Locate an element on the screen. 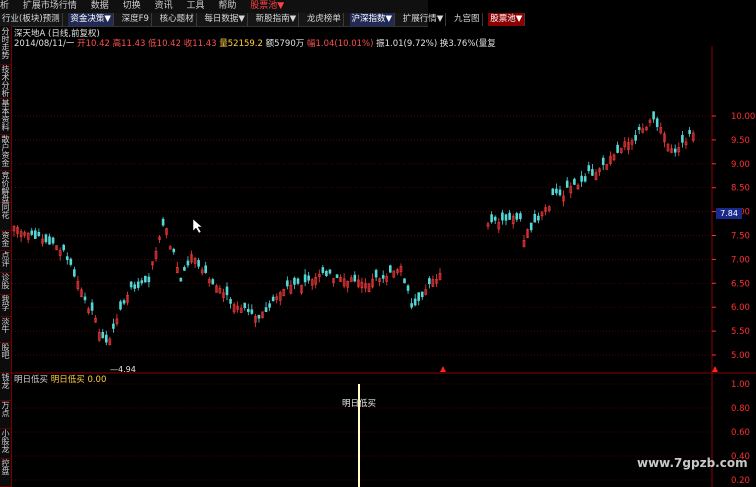 This screenshot has height=487, width=756. price-axis-label: 9.00 is located at coordinates (740, 165).